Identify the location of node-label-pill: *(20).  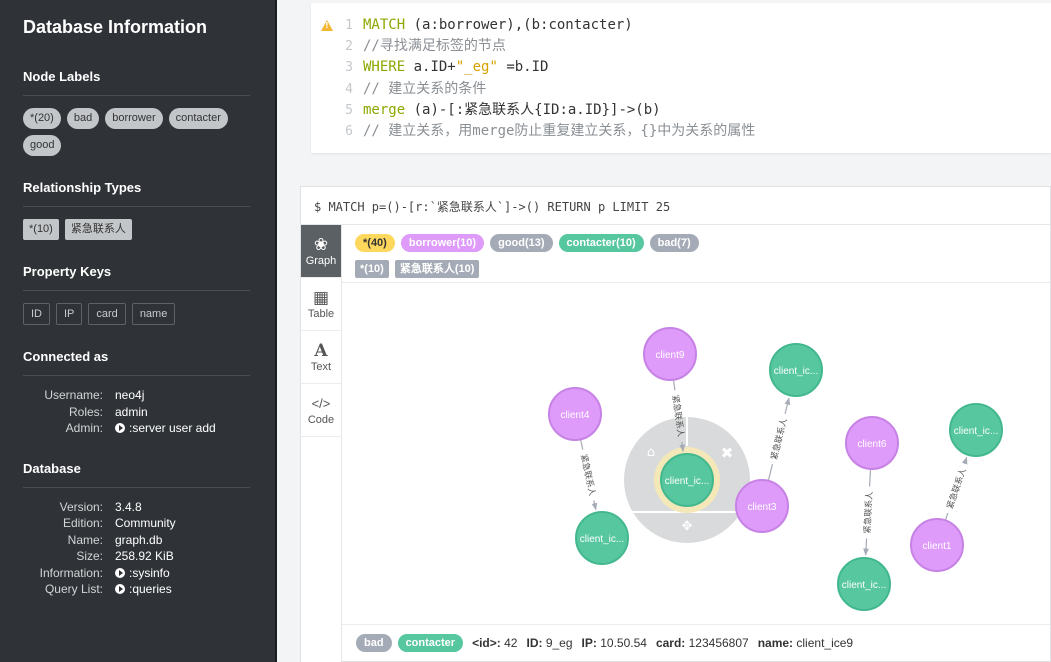
(42, 118).